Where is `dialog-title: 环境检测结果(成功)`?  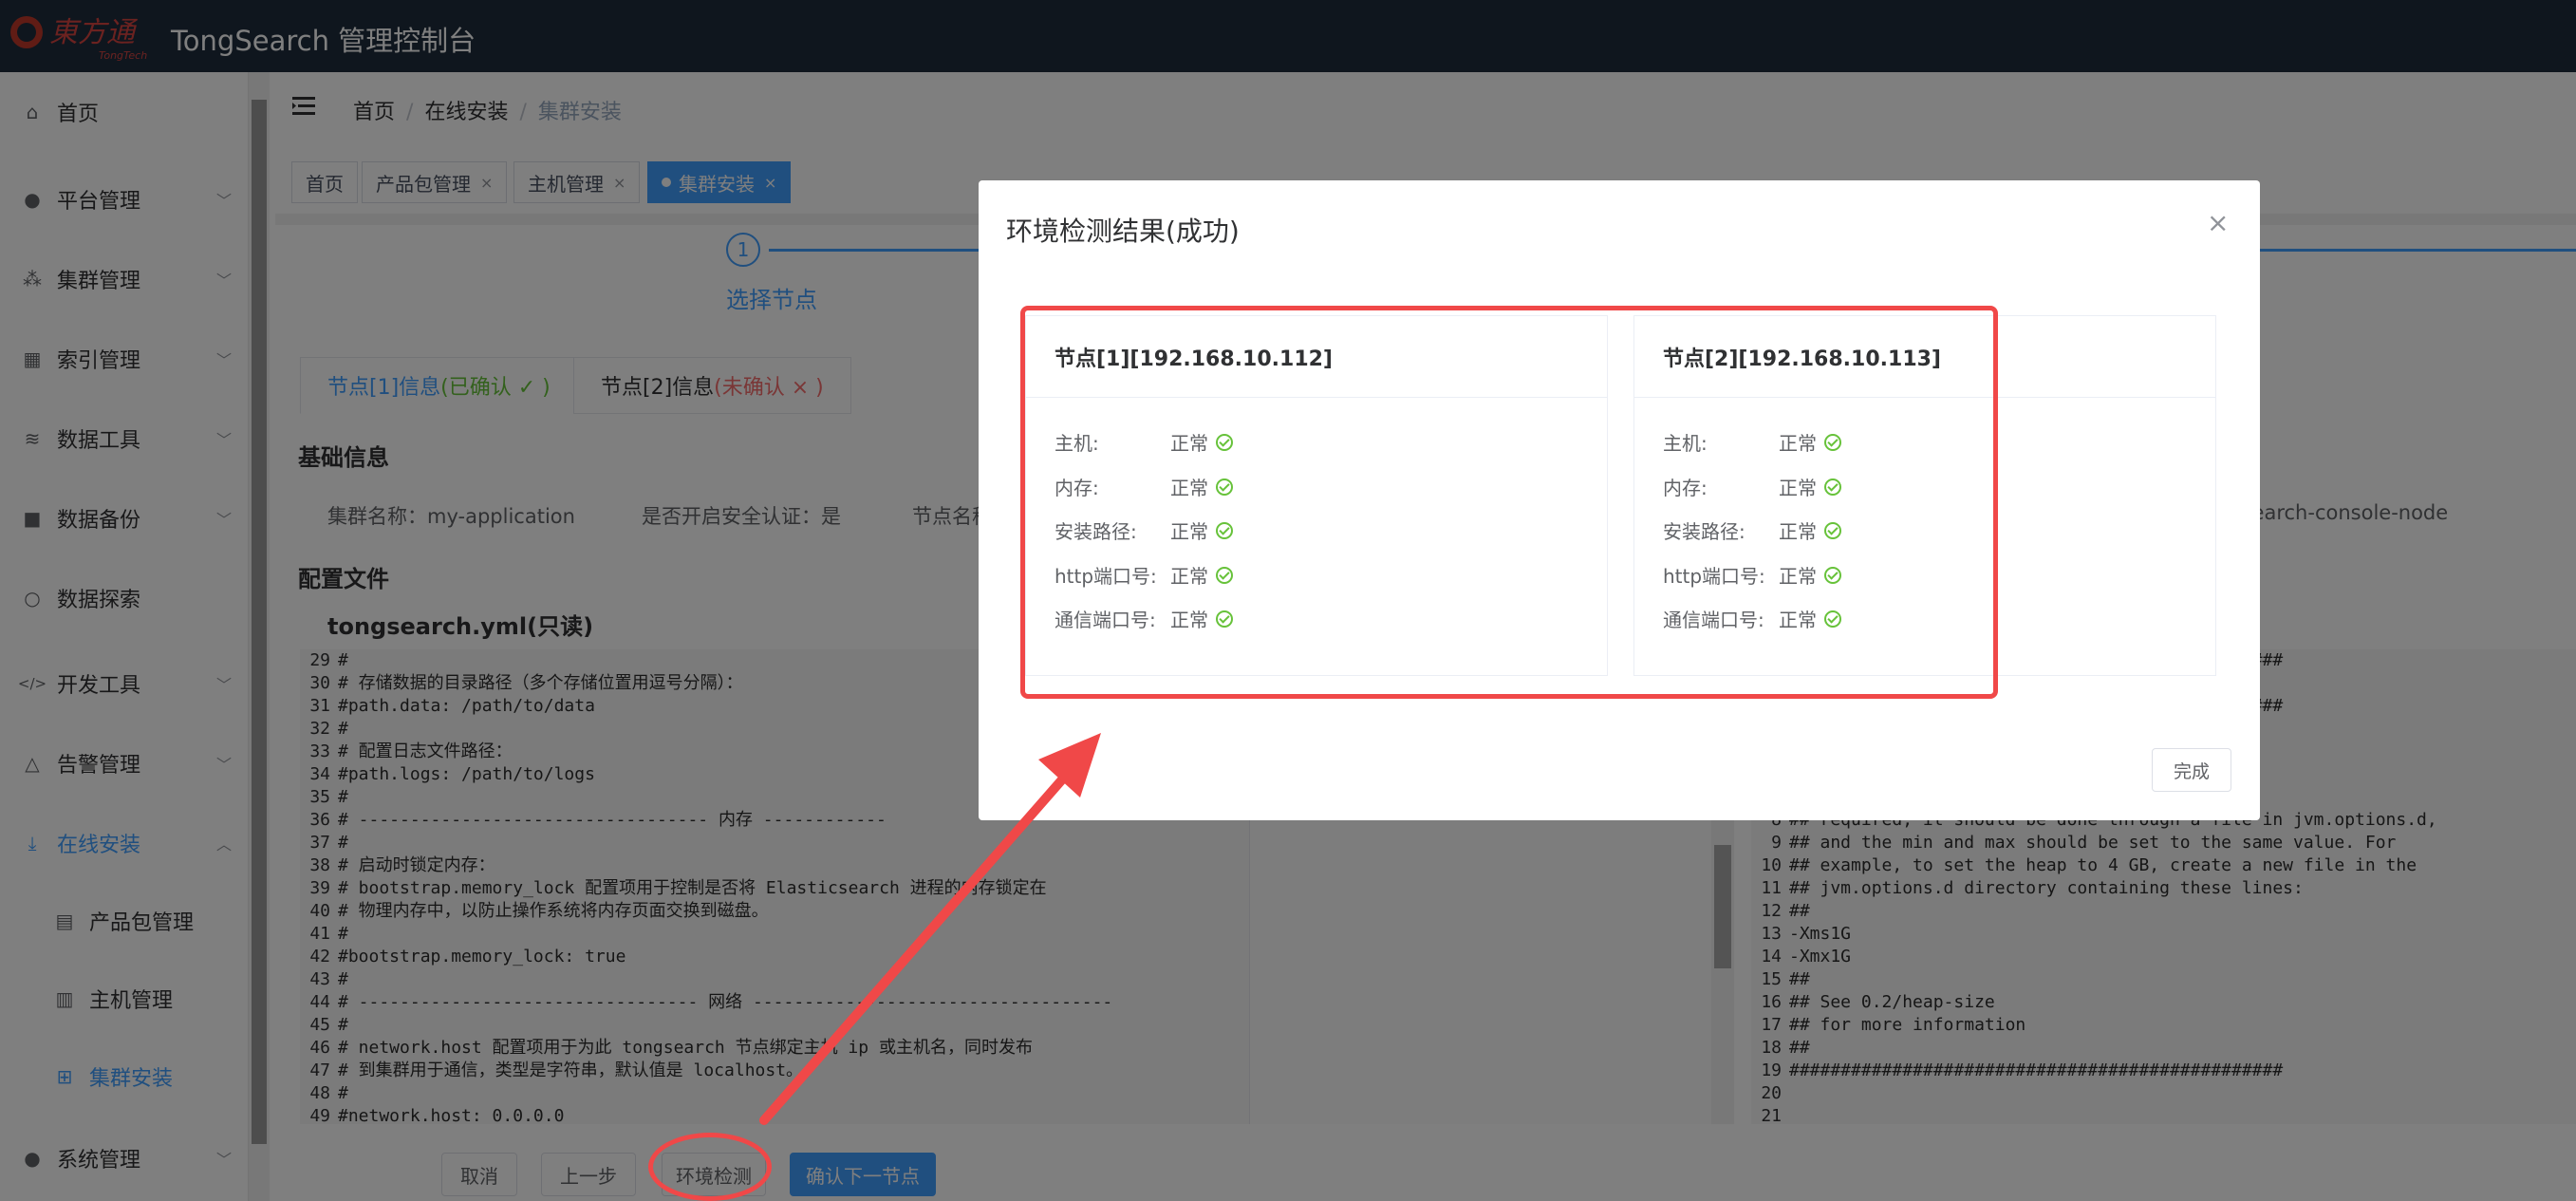 dialog-title: 环境检测结果(成功) is located at coordinates (1123, 231).